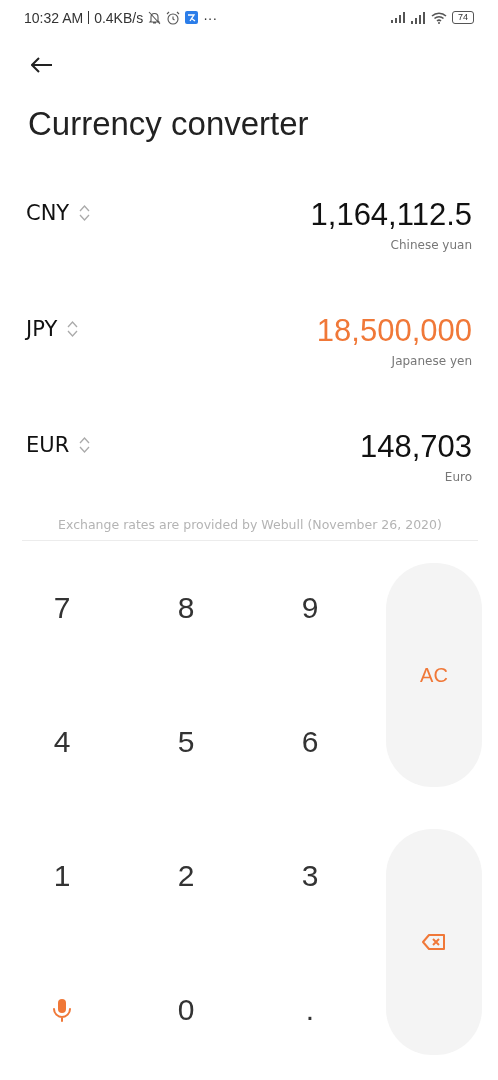 The image size is (498, 1080). I want to click on digit-key: 2, so click(186, 876).